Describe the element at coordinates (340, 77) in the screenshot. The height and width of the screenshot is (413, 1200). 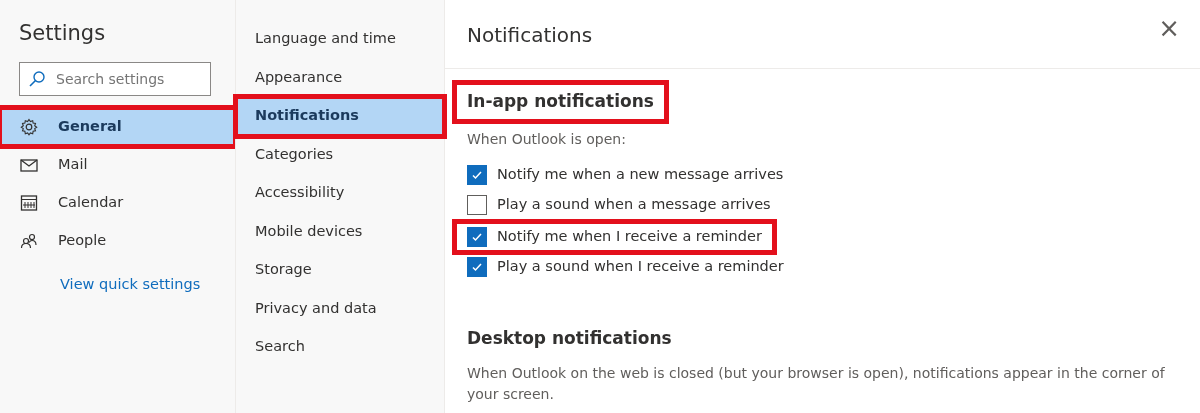
I see `nav-item: Appearance` at that location.